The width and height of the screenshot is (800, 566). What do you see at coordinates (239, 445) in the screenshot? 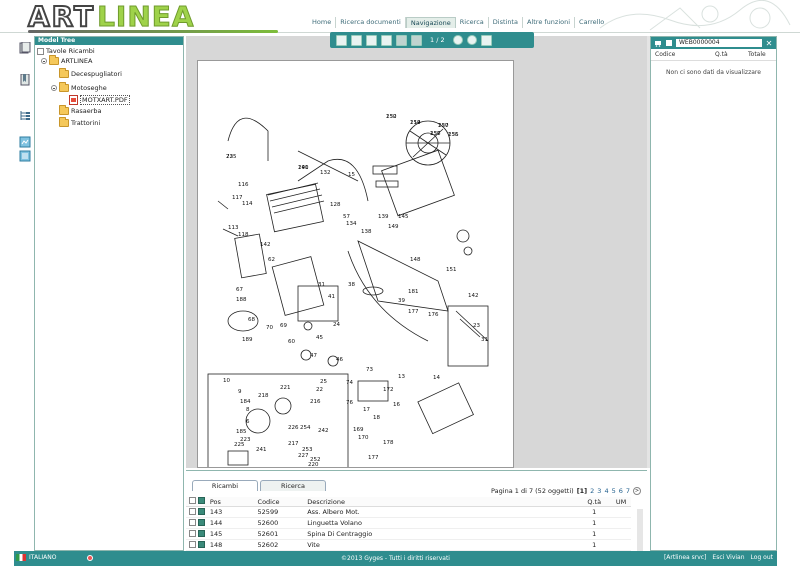
I see `part-callout-label: 225` at bounding box center [239, 445].